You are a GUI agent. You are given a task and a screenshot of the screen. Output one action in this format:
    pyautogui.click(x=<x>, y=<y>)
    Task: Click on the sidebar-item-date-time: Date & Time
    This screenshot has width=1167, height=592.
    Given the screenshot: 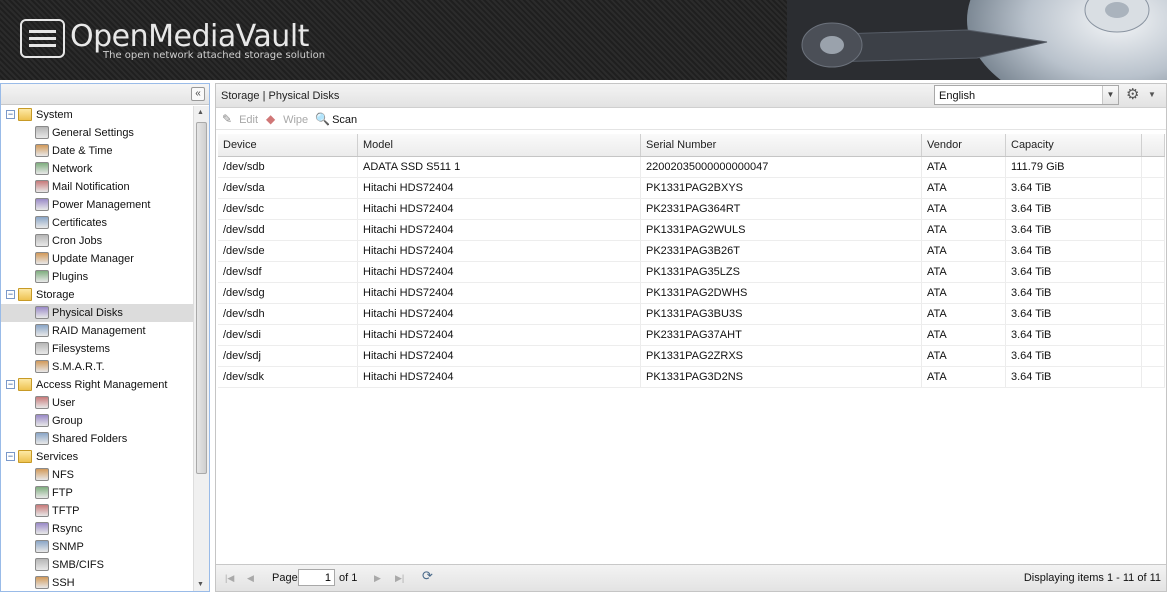 What is the action you would take?
    pyautogui.click(x=97, y=151)
    